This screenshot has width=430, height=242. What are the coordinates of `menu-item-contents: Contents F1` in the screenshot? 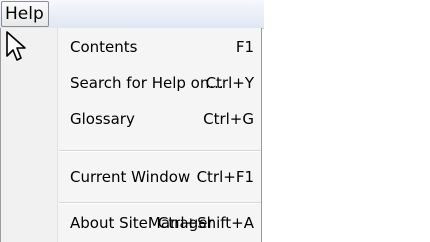 It's located at (160, 48).